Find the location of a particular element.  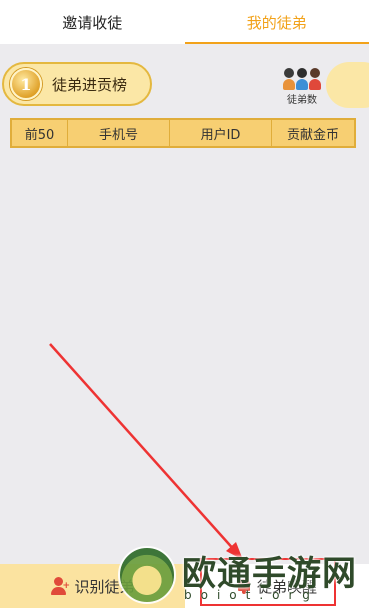

watermark-logo-icon is located at coordinates (147, 575).